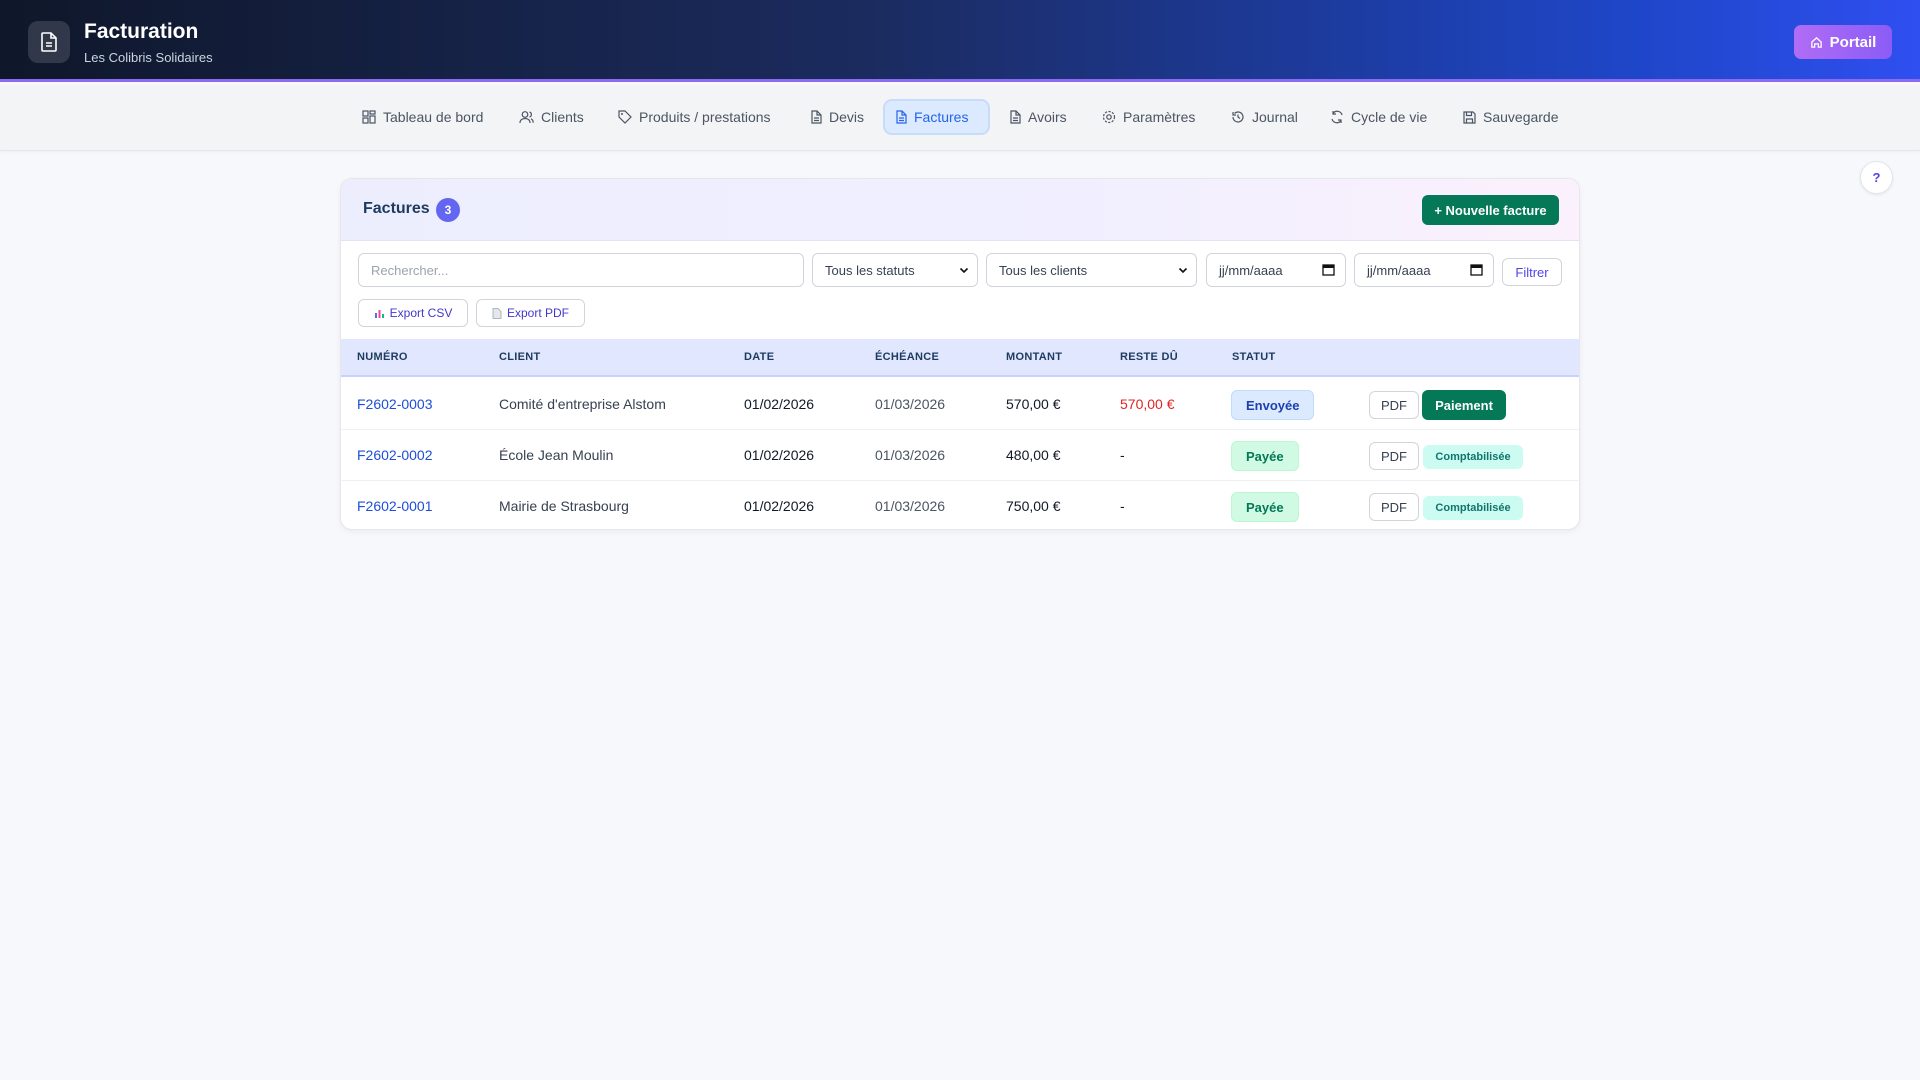 This screenshot has width=1920, height=1080. Describe the element at coordinates (369, 117) in the screenshot. I see `dashboard-icon` at that location.